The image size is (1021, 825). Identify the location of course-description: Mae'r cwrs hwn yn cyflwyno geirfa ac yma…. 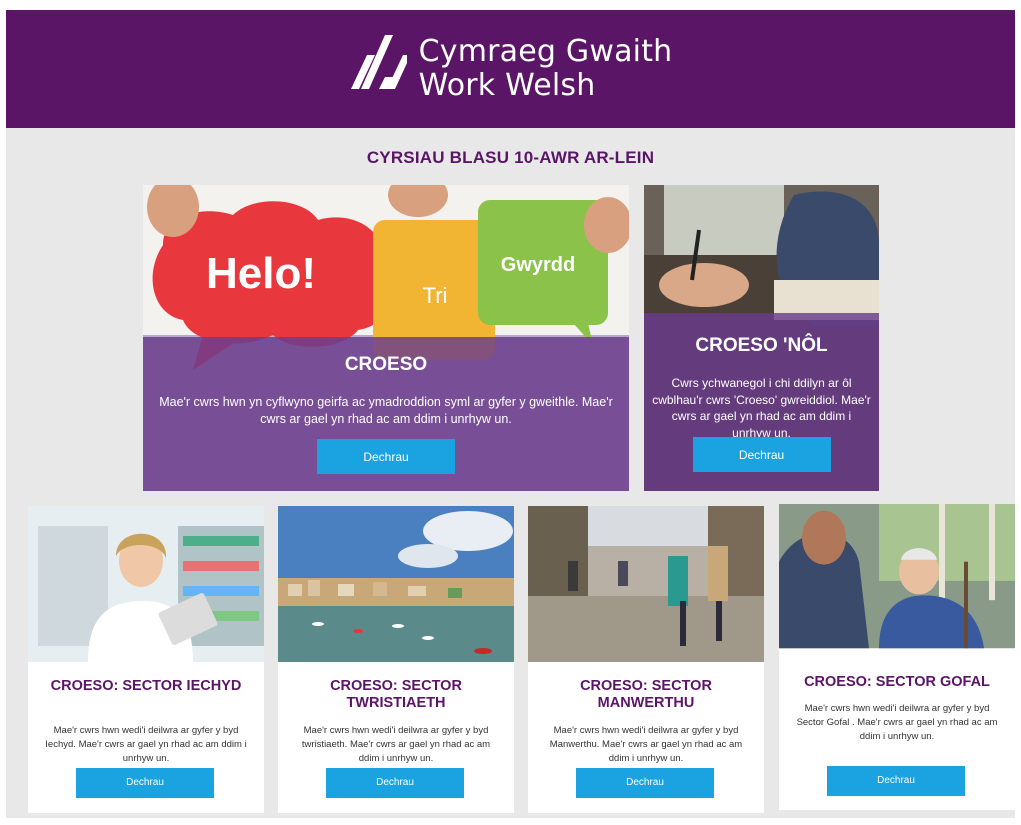
(386, 410).